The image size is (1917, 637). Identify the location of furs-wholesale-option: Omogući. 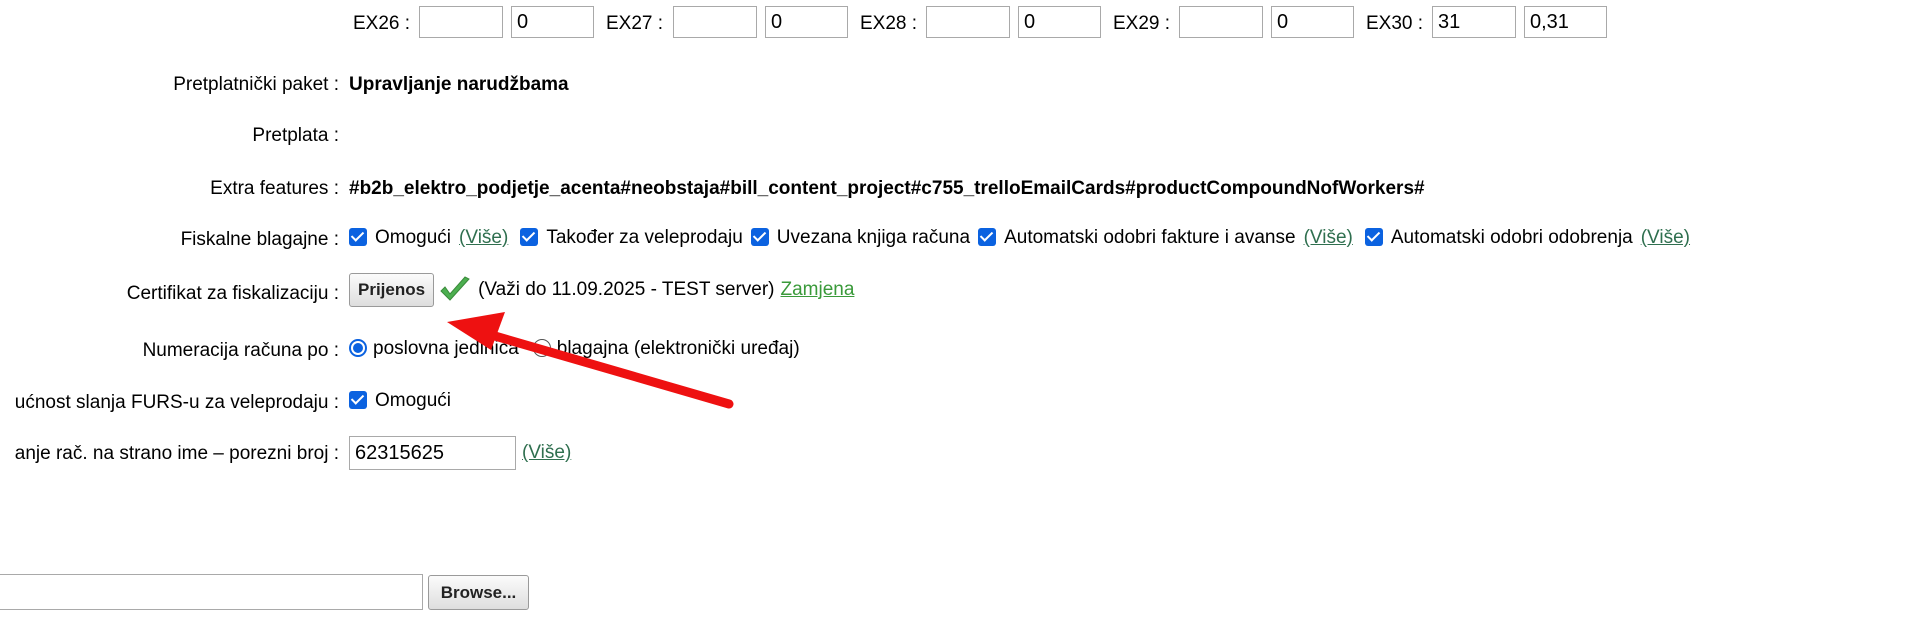
(400, 401).